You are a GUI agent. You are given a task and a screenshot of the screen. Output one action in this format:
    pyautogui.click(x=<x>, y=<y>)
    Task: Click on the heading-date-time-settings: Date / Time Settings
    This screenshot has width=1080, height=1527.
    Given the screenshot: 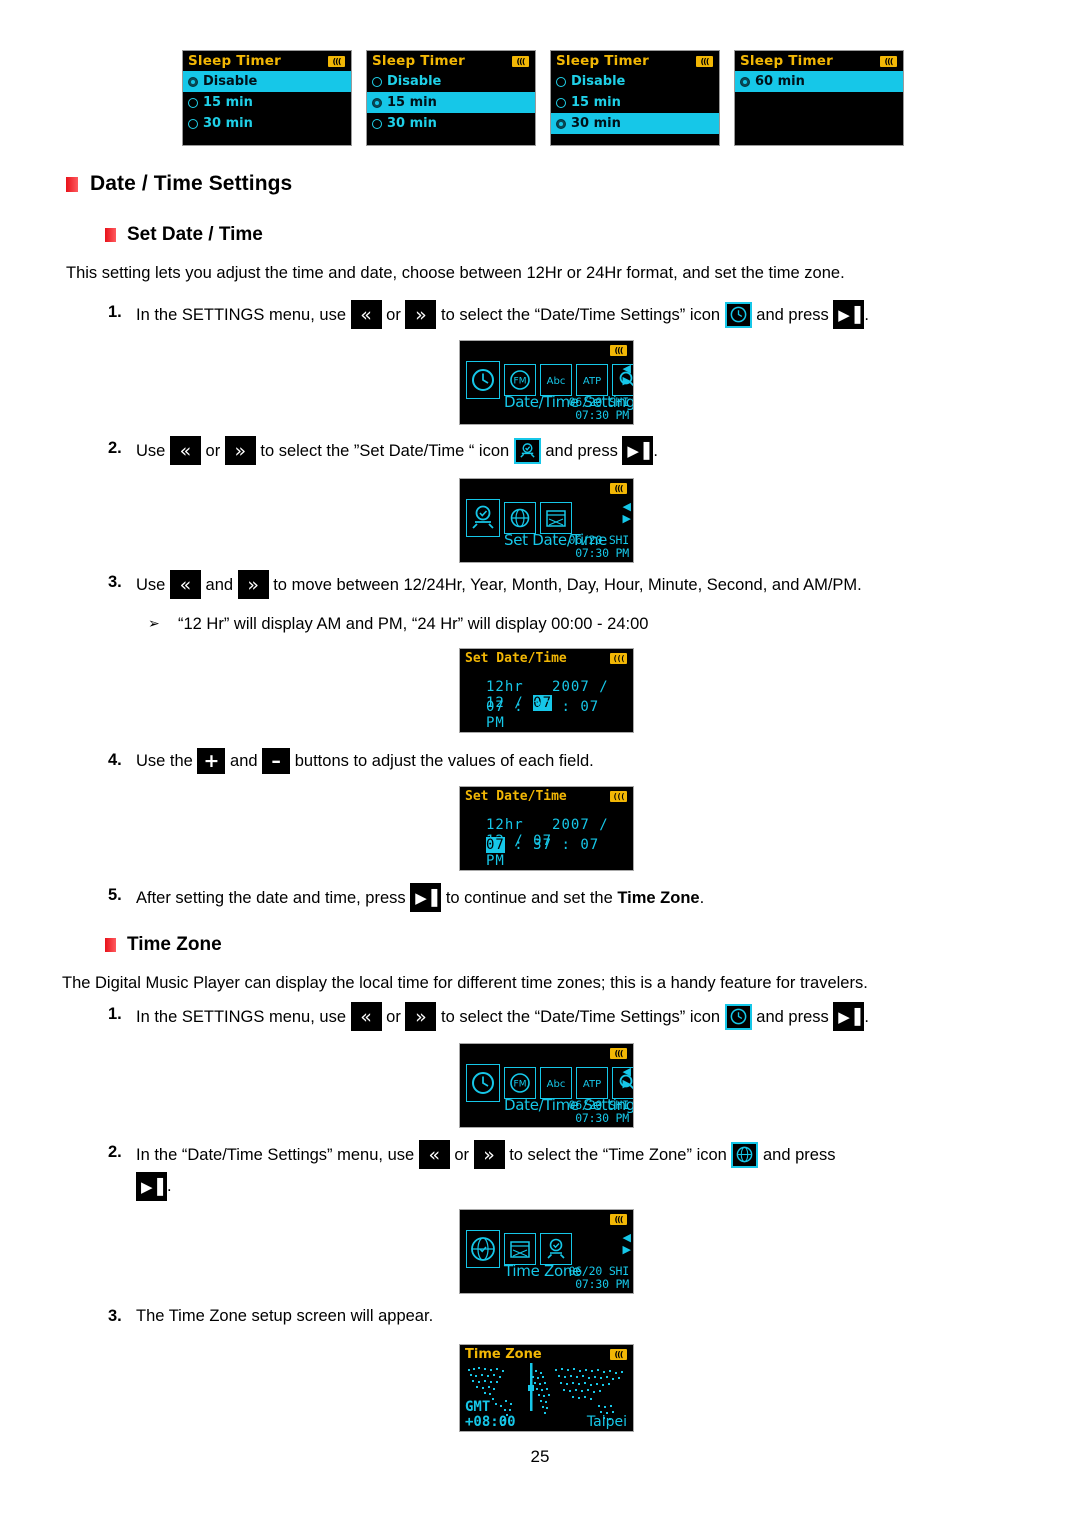 What is the action you would take?
    pyautogui.click(x=179, y=184)
    